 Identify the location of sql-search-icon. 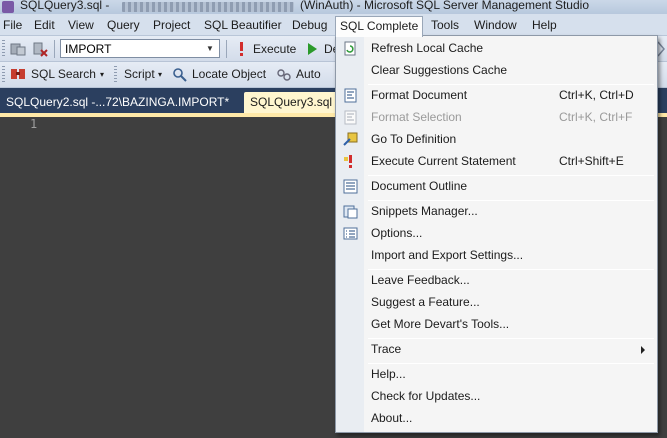
(18, 74).